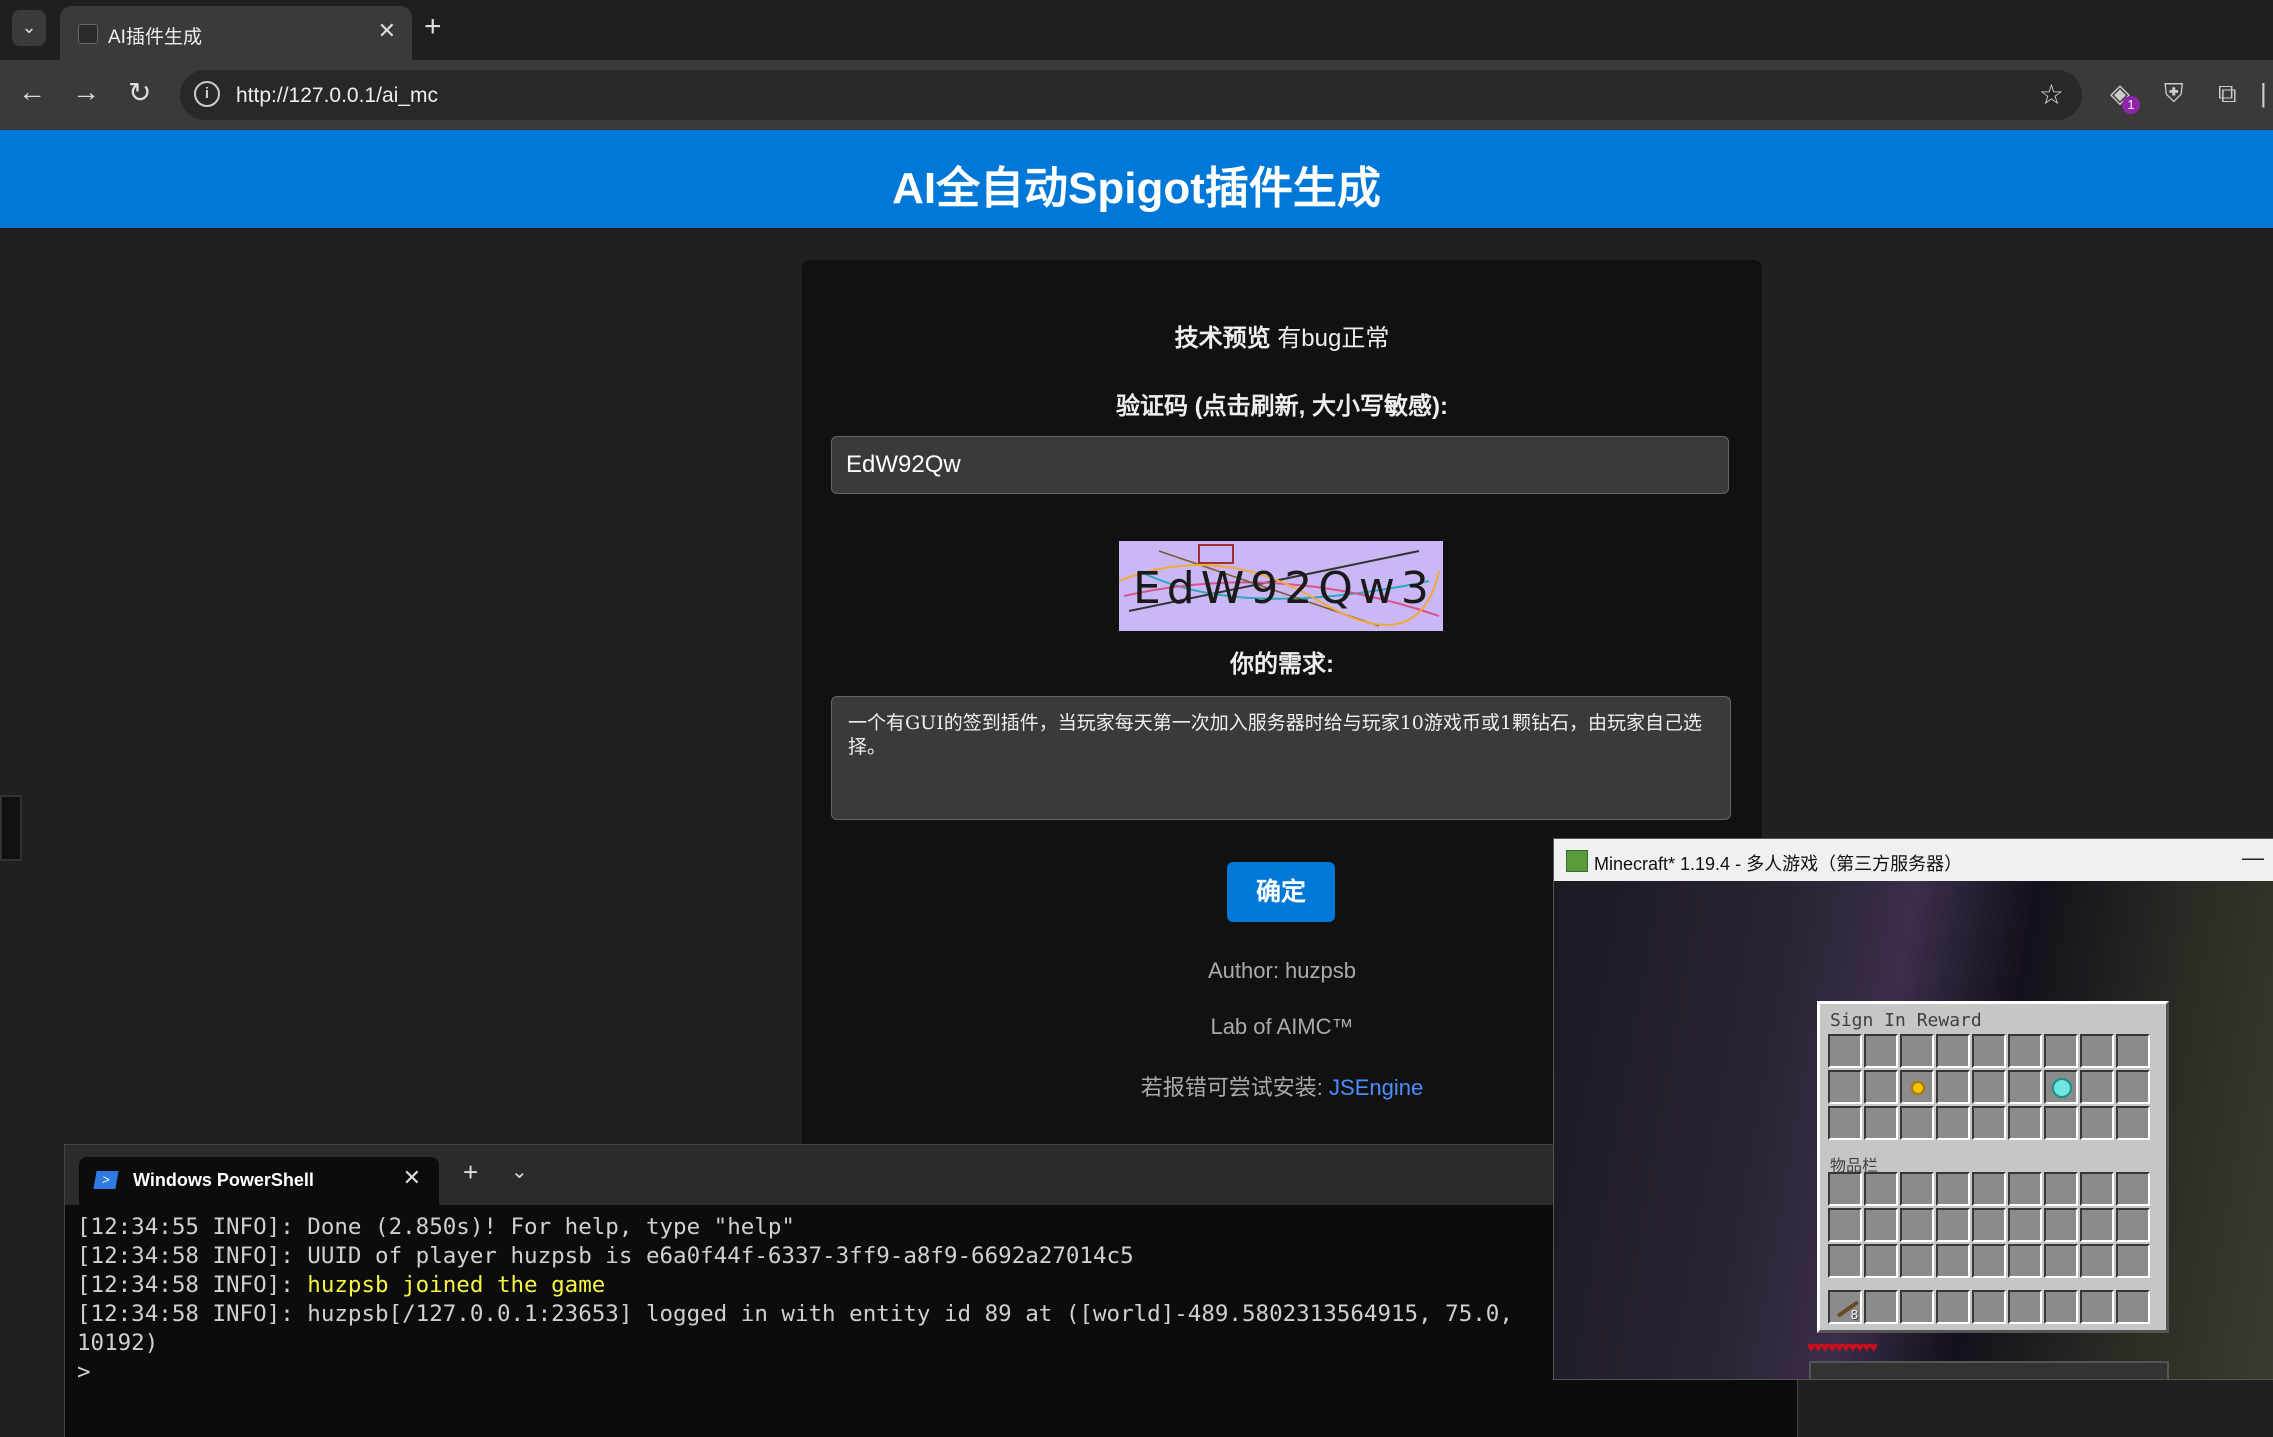 The height and width of the screenshot is (1437, 2273). Describe the element at coordinates (2227, 94) in the screenshot. I see `puzzle-extensions-icon: ⧉` at that location.